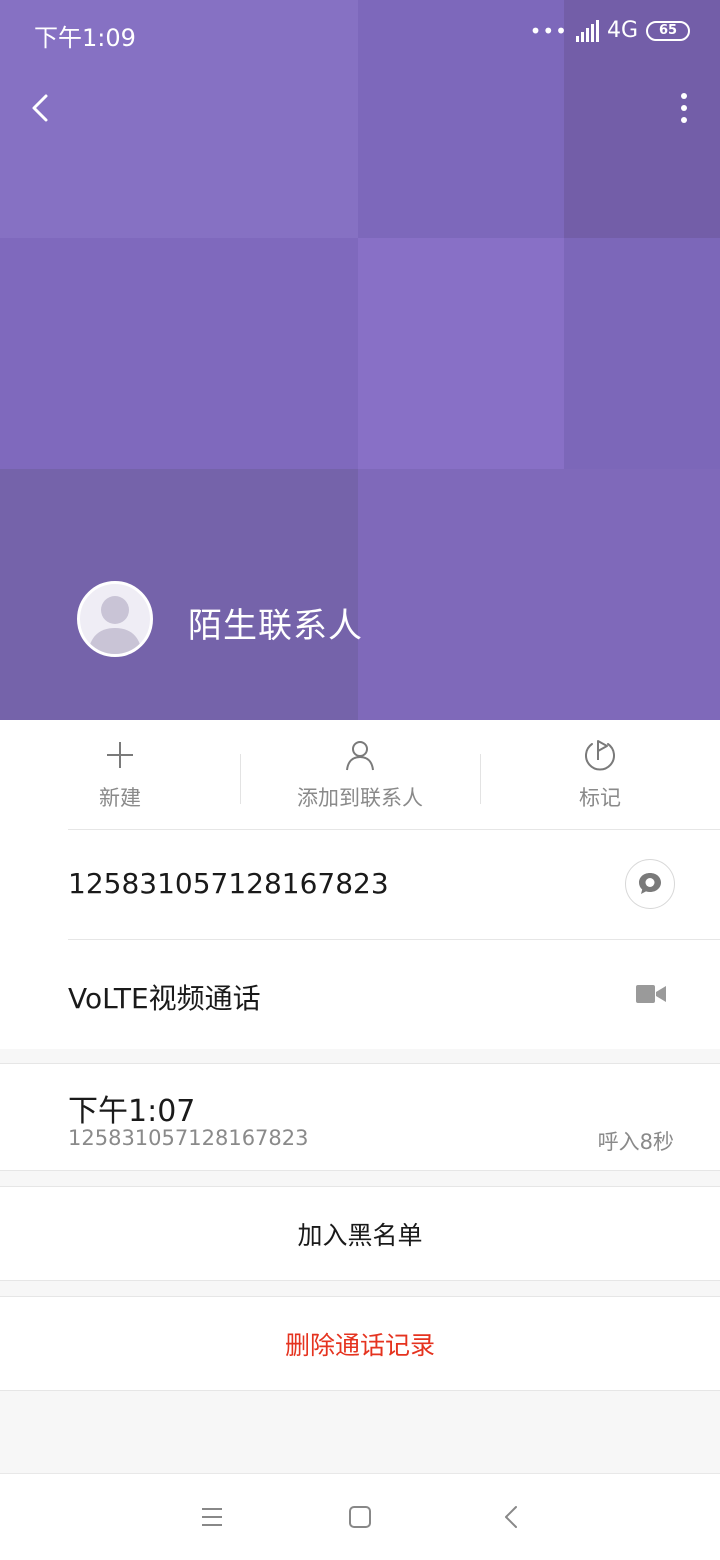 The image size is (720, 1560). What do you see at coordinates (587, 30) in the screenshot?
I see `signal-icon` at bounding box center [587, 30].